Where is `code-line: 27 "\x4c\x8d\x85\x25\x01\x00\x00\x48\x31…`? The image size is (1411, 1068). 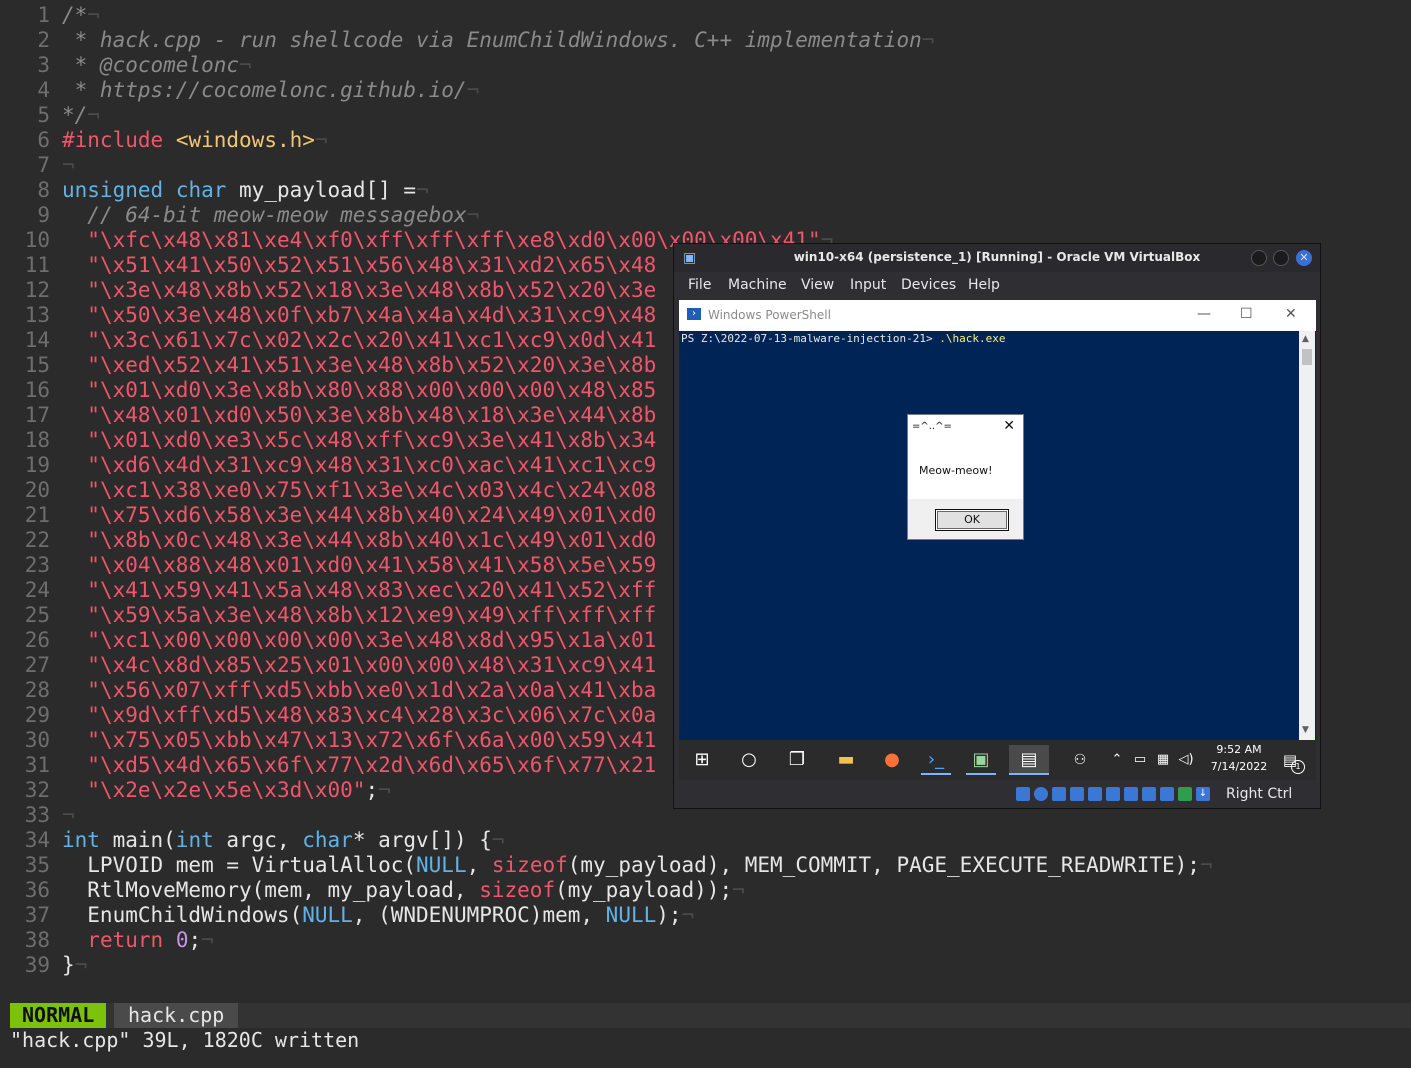
code-line: 27 "\x4c\x8d\x85\x25\x01\x00\x00\x48\x31… is located at coordinates (328, 665).